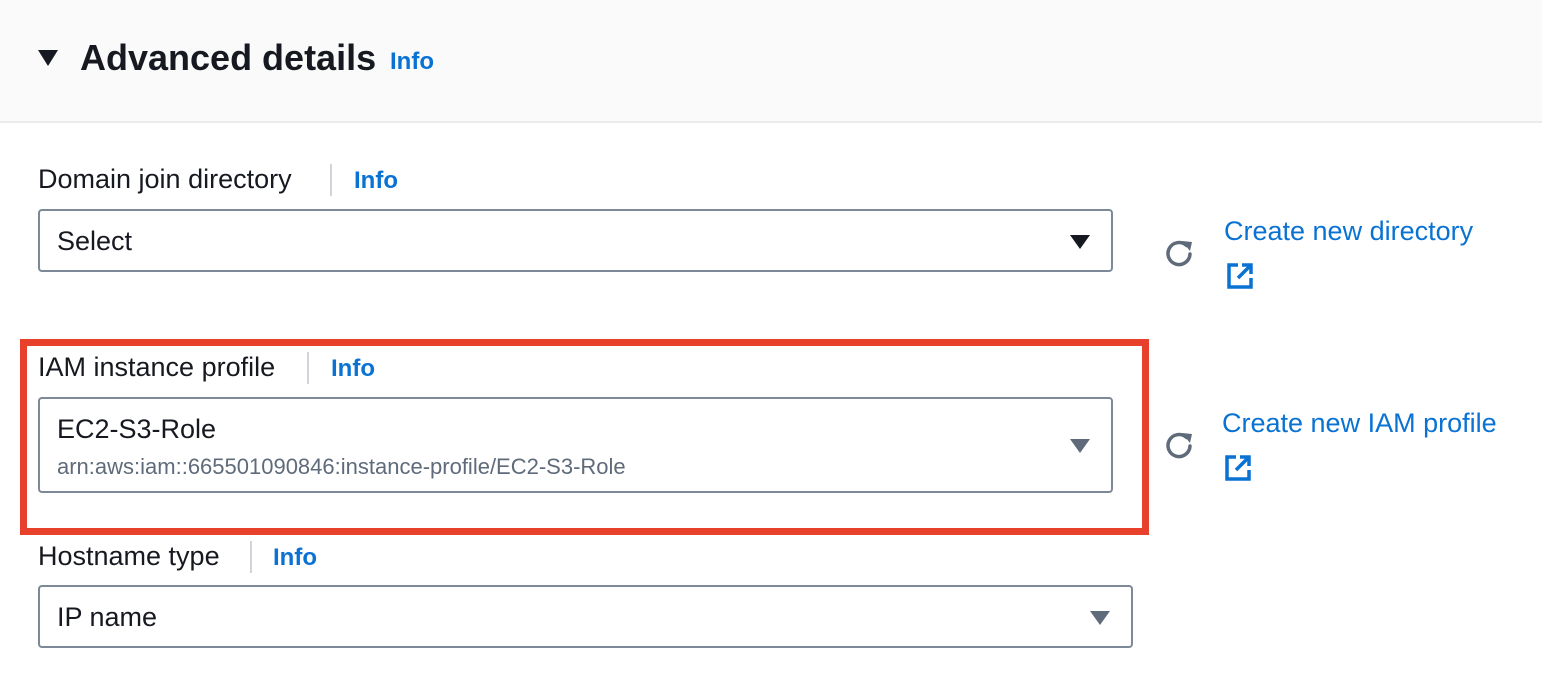 This screenshot has width=1542, height=676. What do you see at coordinates (412, 62) in the screenshot?
I see `header-info-link: Info` at bounding box center [412, 62].